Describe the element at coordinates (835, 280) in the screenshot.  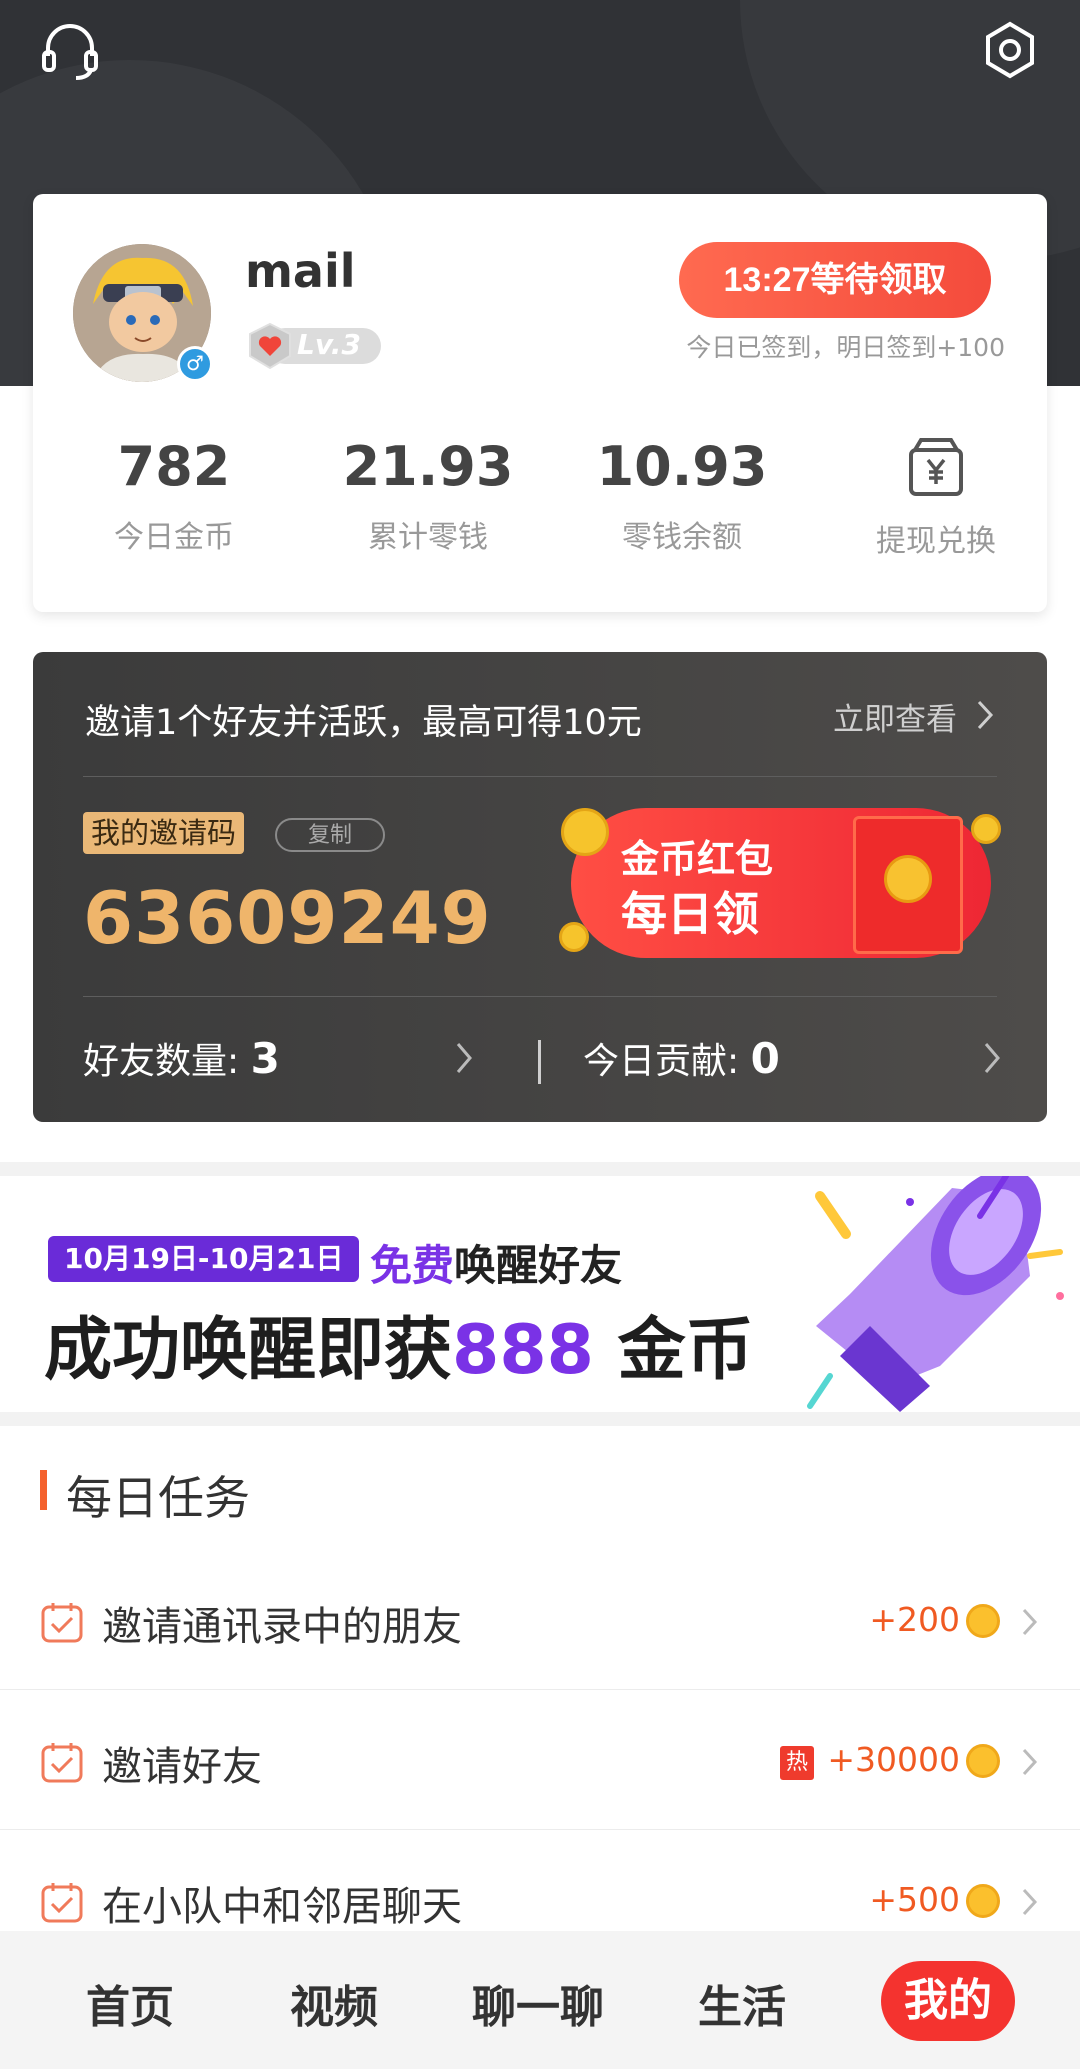
I see `claim-countdown-button: 13:27等待领取` at that location.